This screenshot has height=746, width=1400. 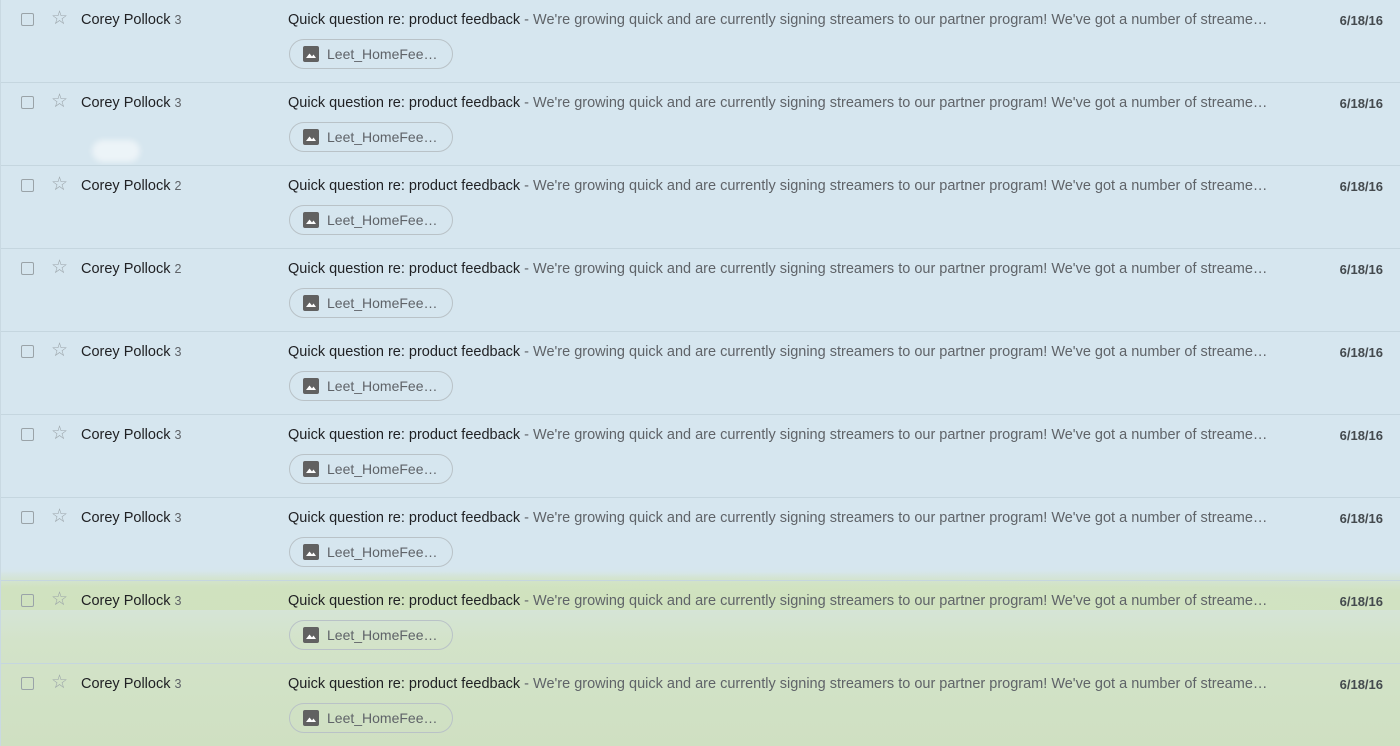 I want to click on sender: Corey Pollock 2, so click(x=131, y=269).